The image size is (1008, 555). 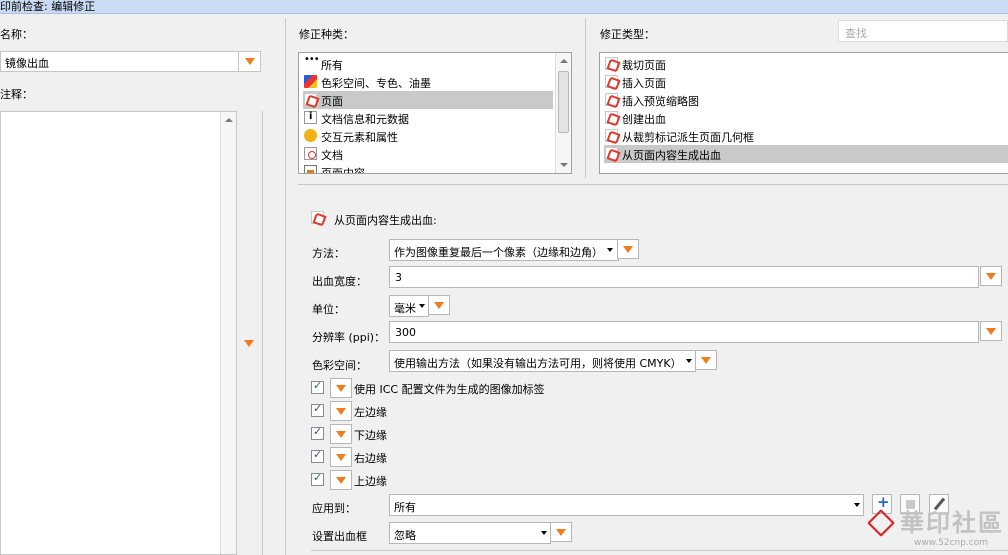 I want to click on notes-label: 注释：, so click(x=16, y=94).